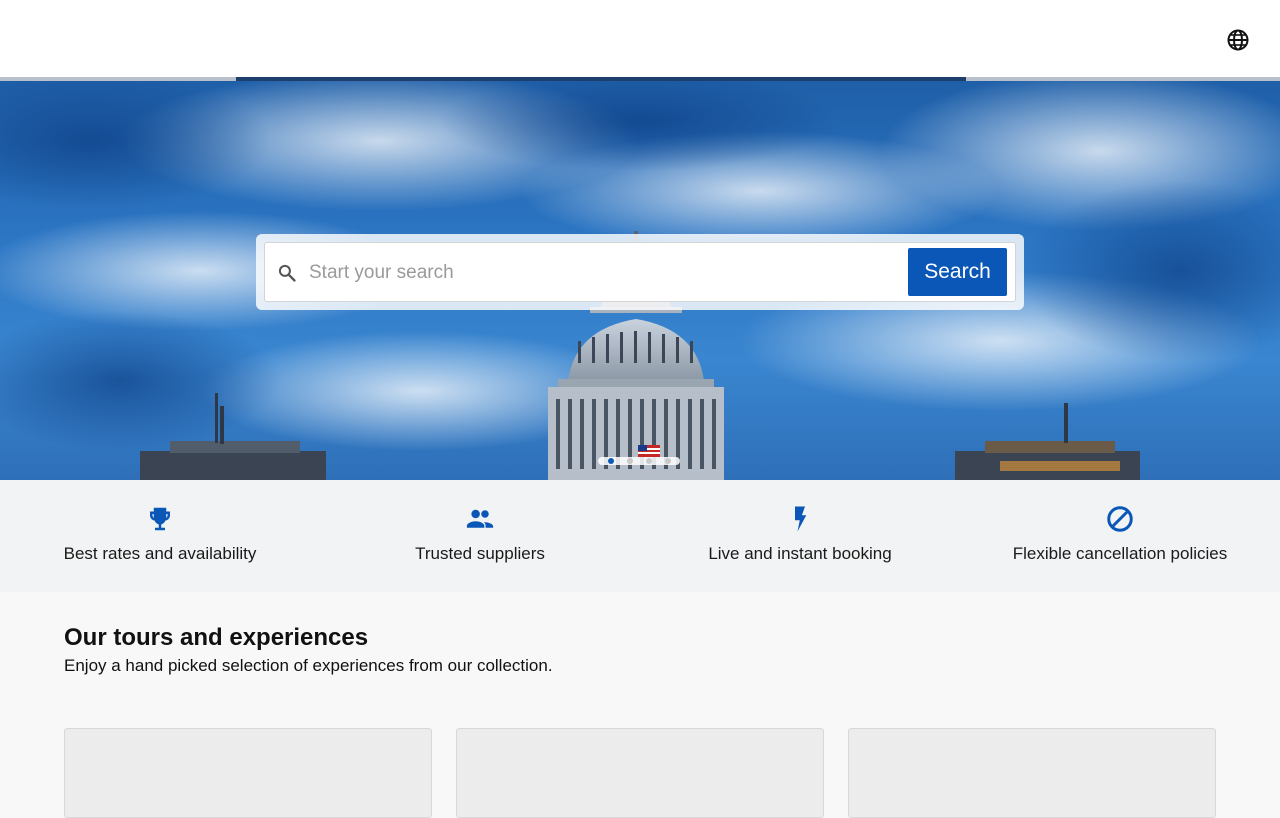 This screenshot has width=1280, height=818. Describe the element at coordinates (800, 553) in the screenshot. I see `feature-label: Live and instant booking` at that location.